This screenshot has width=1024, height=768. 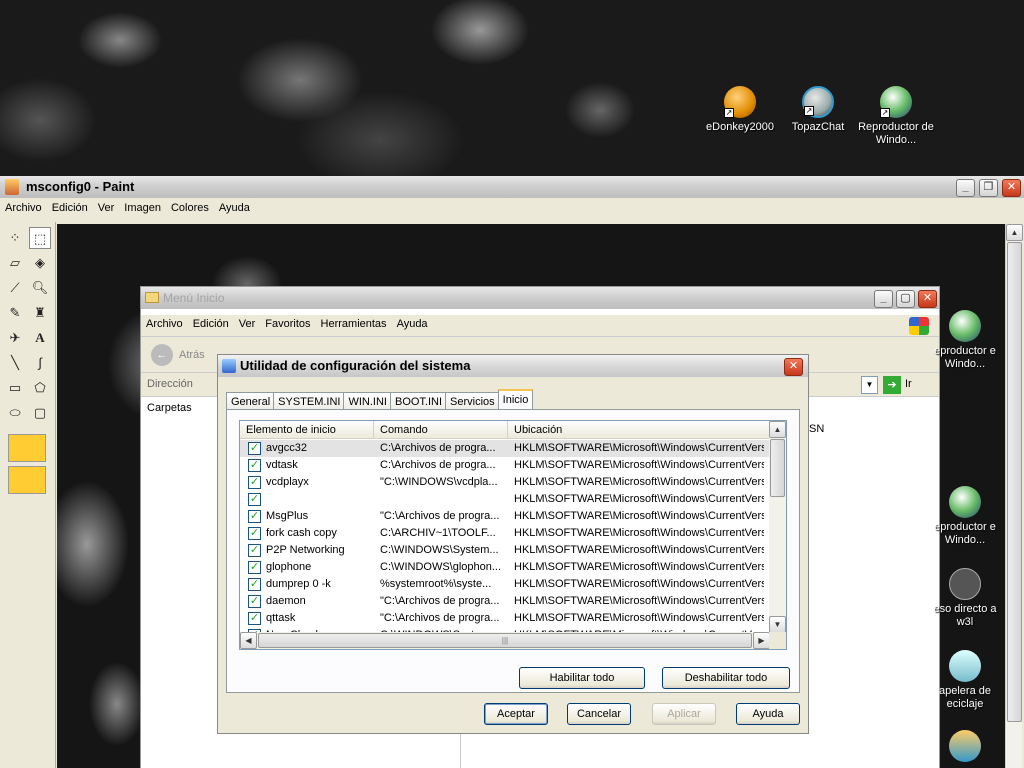 I want to click on explorer-menu-herramientas: Herramientas, so click(x=353, y=324).